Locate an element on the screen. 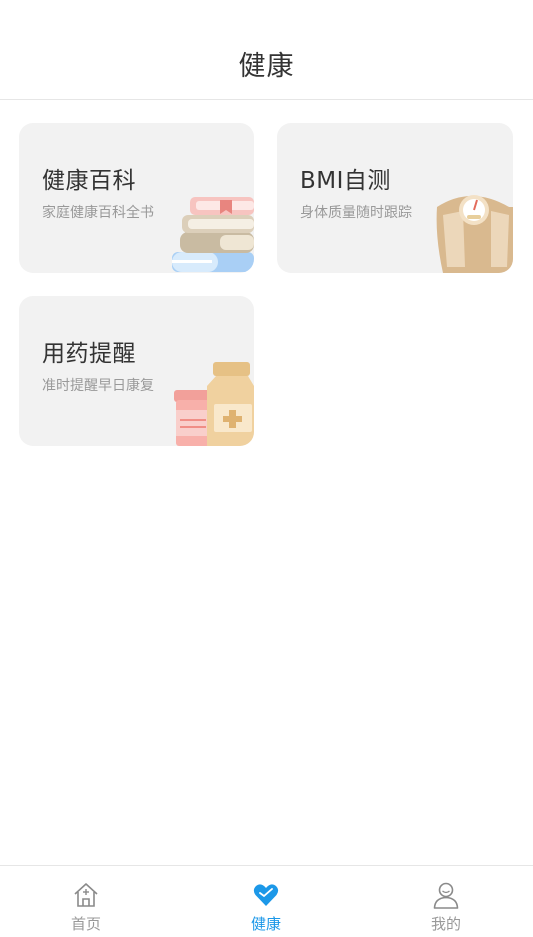  tab-mine: 我的 is located at coordinates (446, 901).